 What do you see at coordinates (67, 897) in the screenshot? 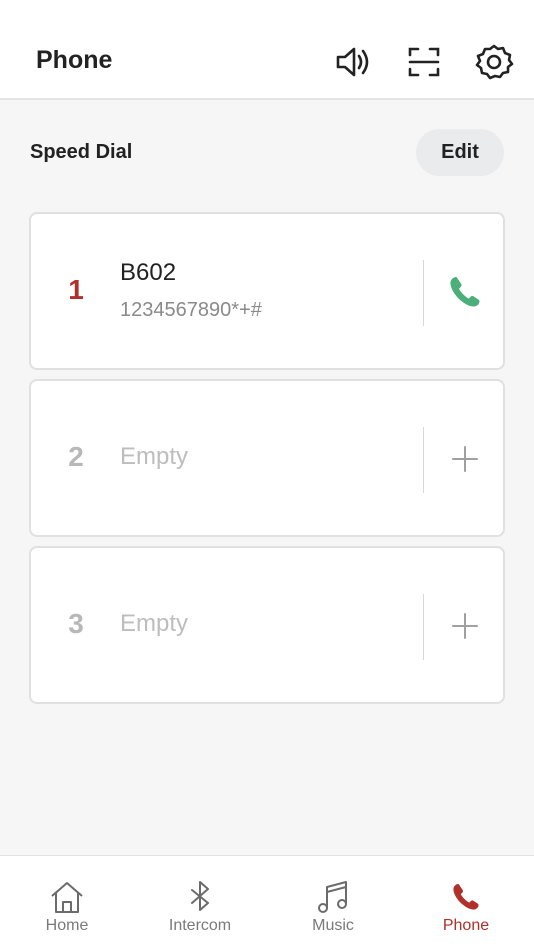
I see `home-icon` at bounding box center [67, 897].